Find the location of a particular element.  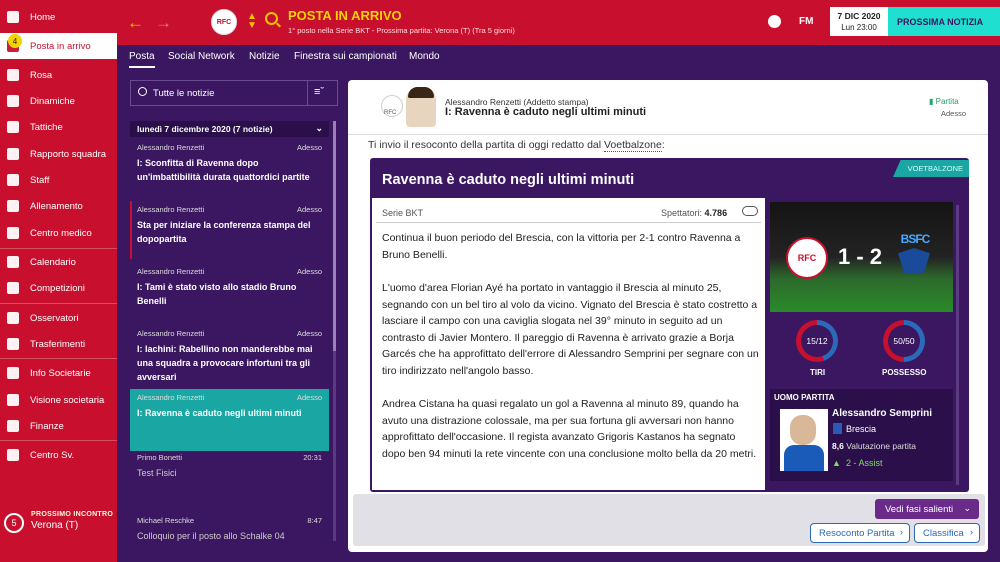

tab-social-network: Social Network is located at coordinates (201, 56).